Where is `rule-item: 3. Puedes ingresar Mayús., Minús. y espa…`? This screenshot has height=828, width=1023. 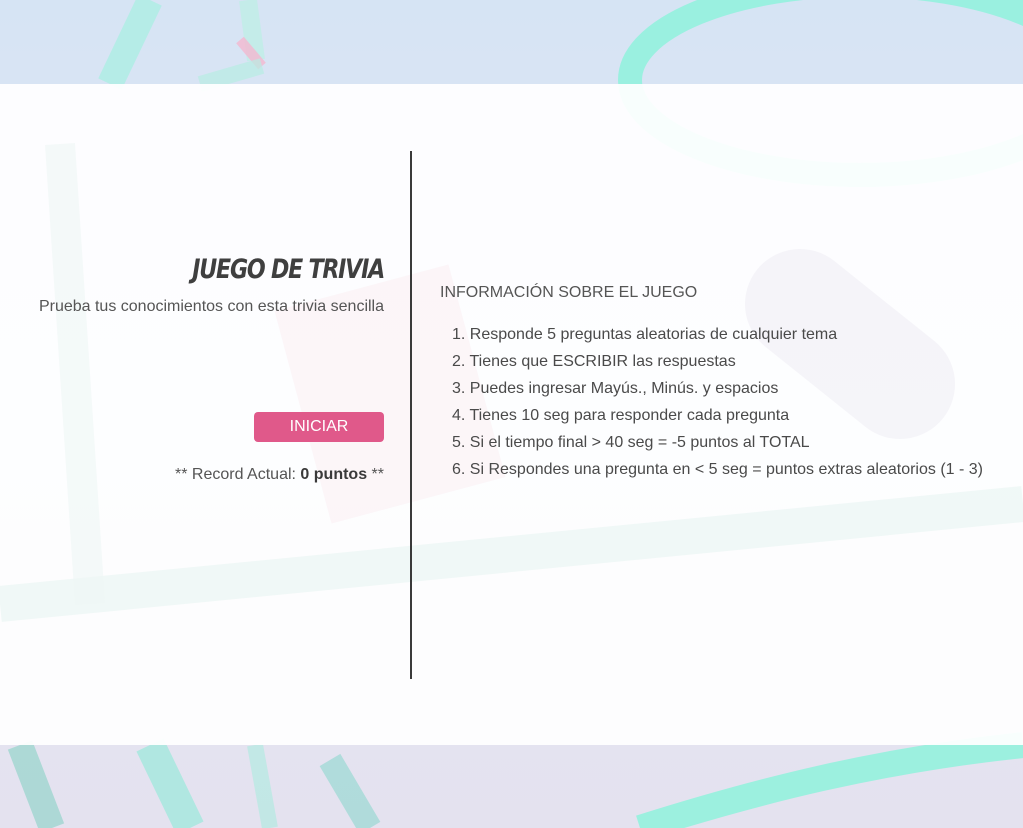 rule-item: 3. Puedes ingresar Mayús., Minús. y espa… is located at coordinates (615, 388).